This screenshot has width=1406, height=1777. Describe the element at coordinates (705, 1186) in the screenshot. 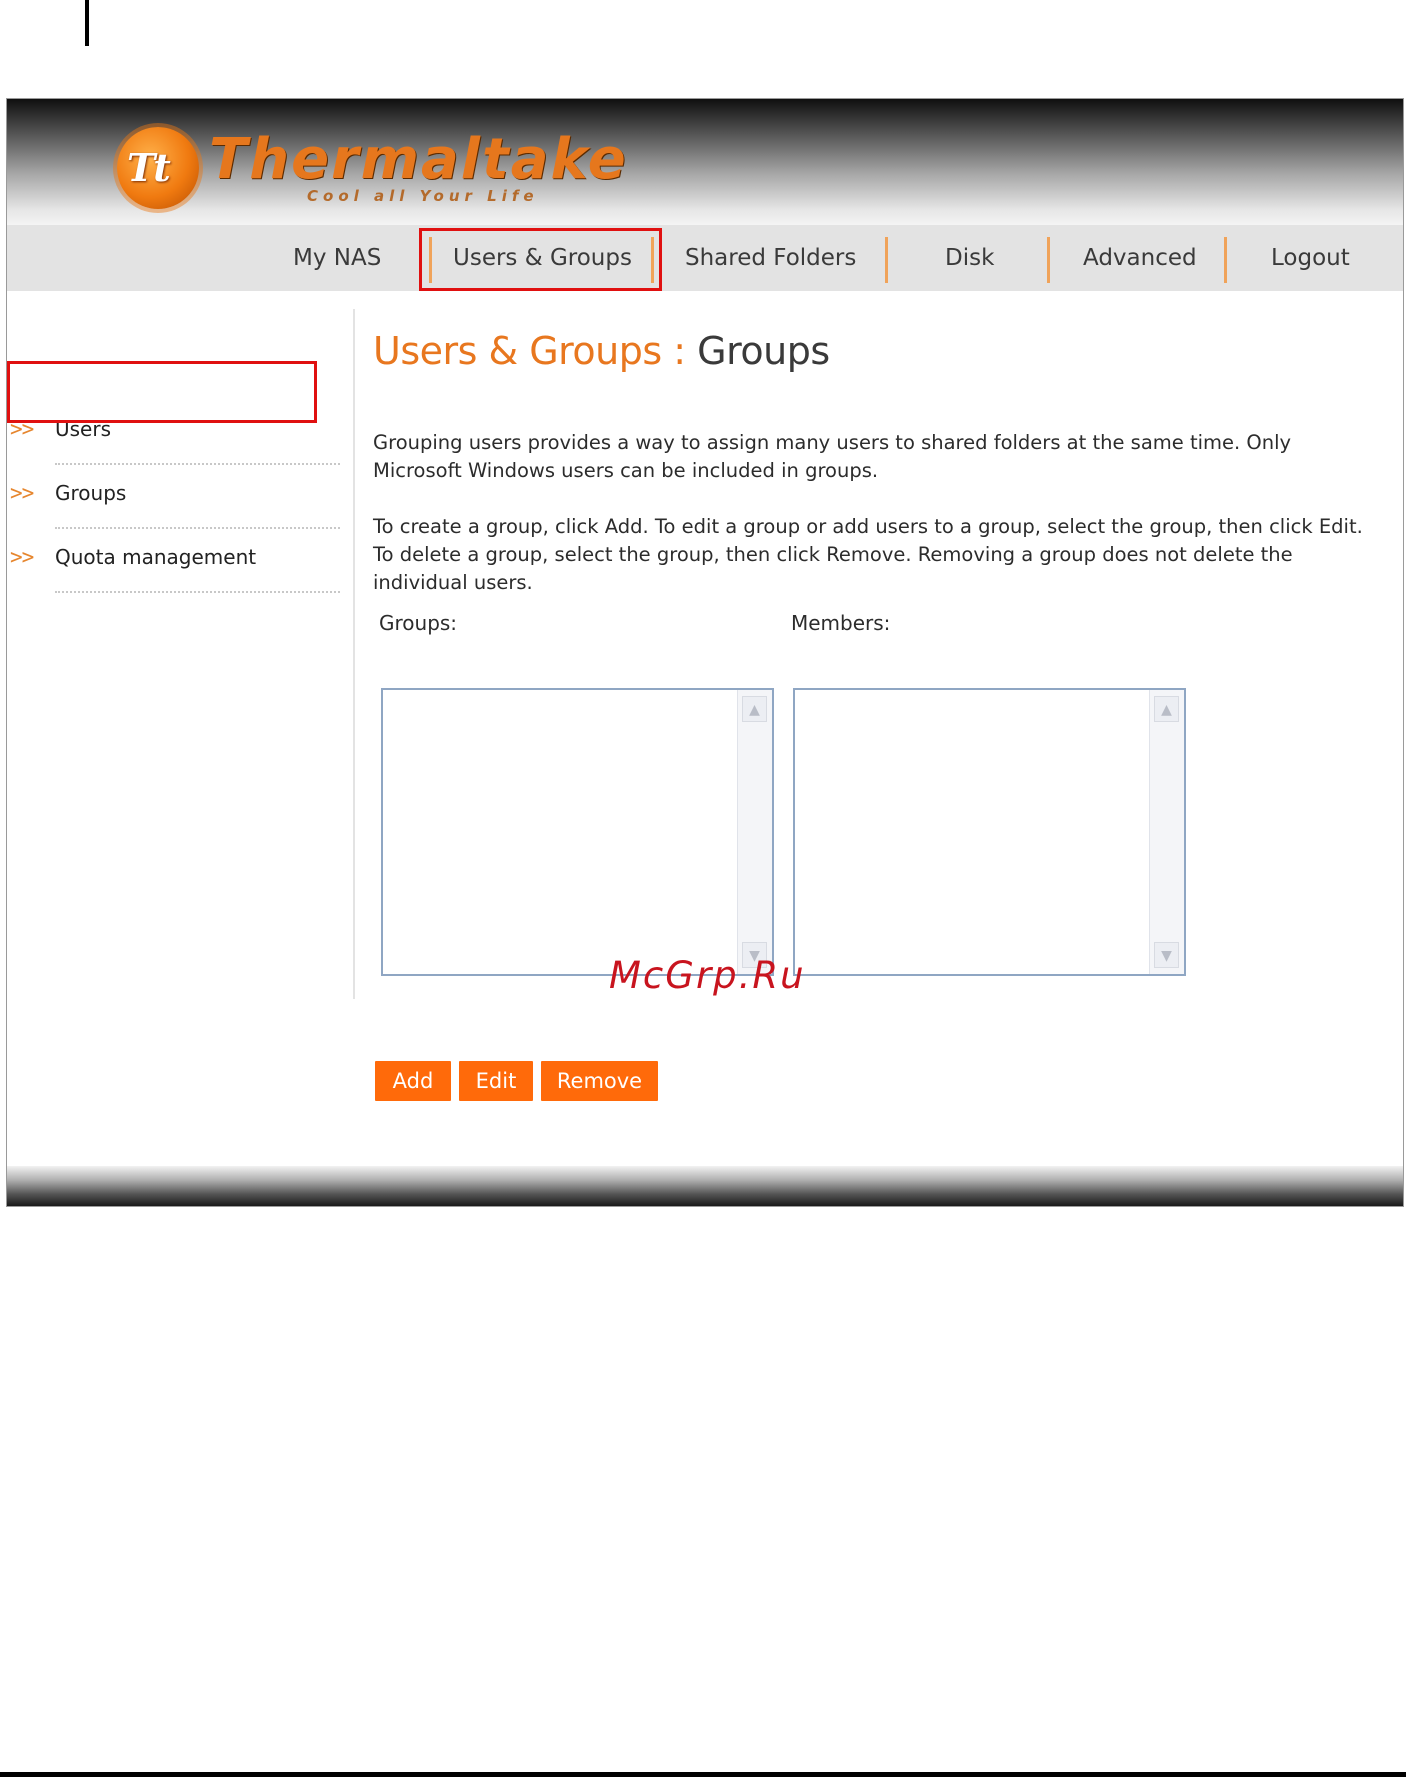

I see `footer-bar` at that location.